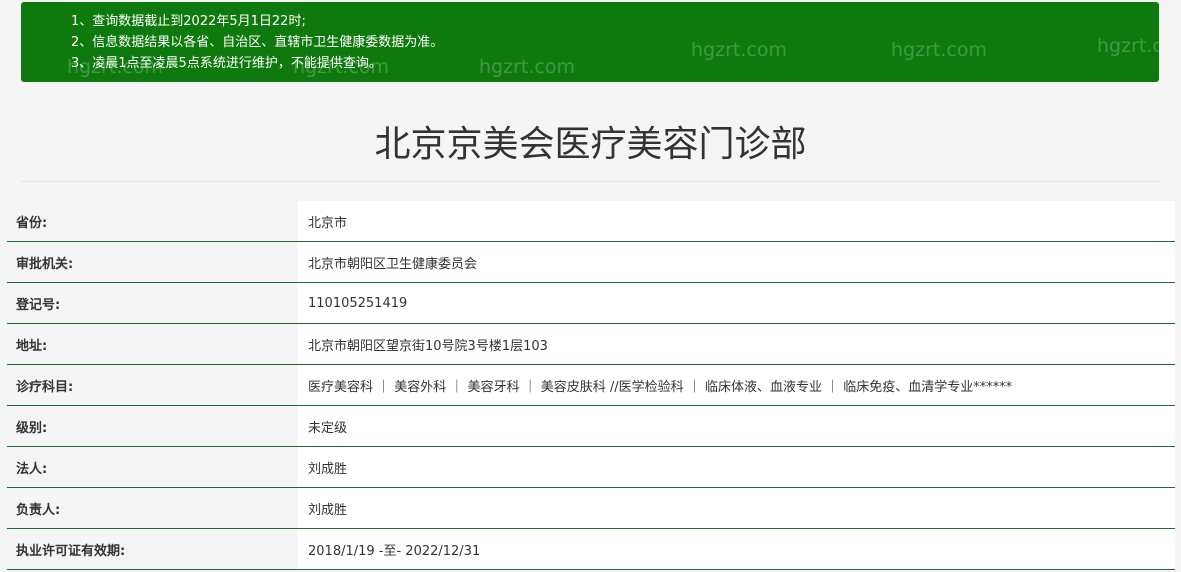  What do you see at coordinates (152, 426) in the screenshot?
I see `row-label: 级别:` at bounding box center [152, 426].